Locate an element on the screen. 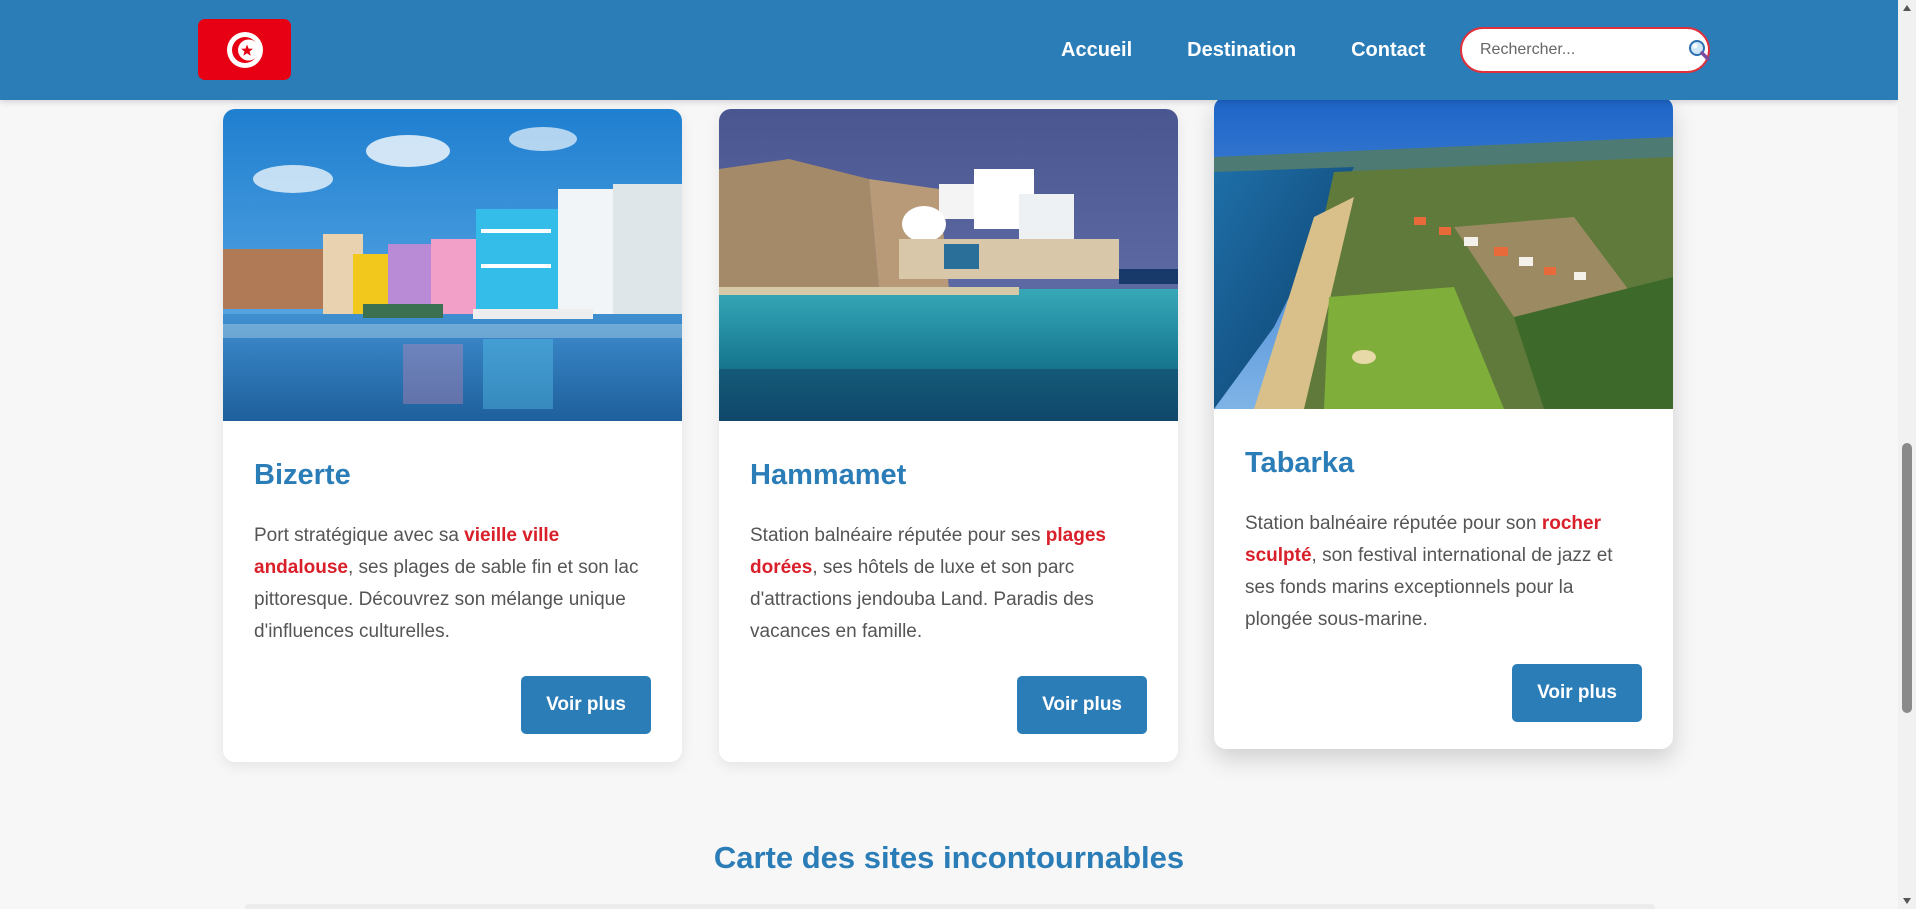  main-nav: Accueil Destination Contact is located at coordinates (1271, 50).